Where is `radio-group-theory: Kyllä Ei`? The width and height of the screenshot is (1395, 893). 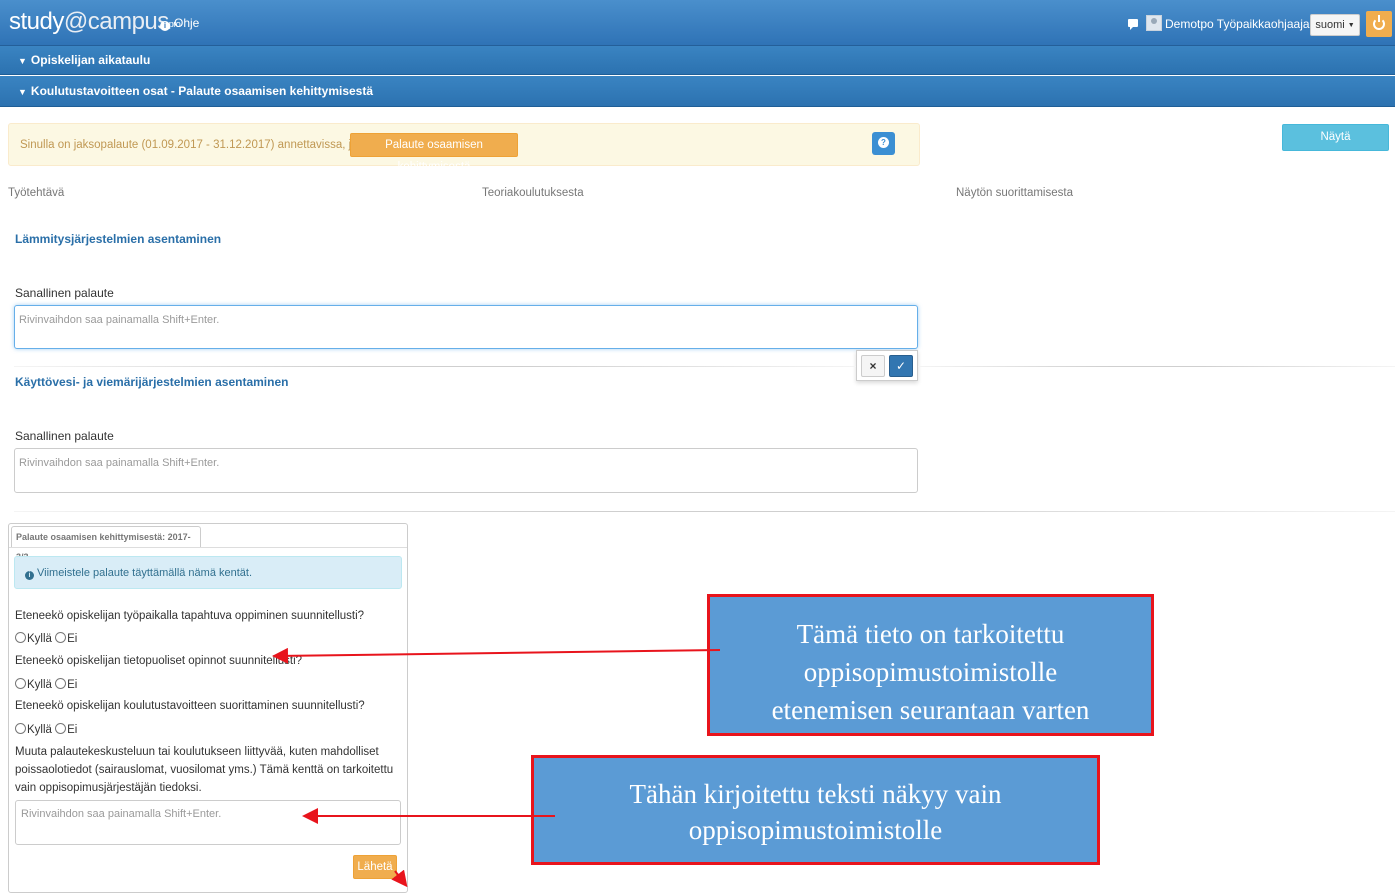 radio-group-theory: Kyllä Ei is located at coordinates (46, 684).